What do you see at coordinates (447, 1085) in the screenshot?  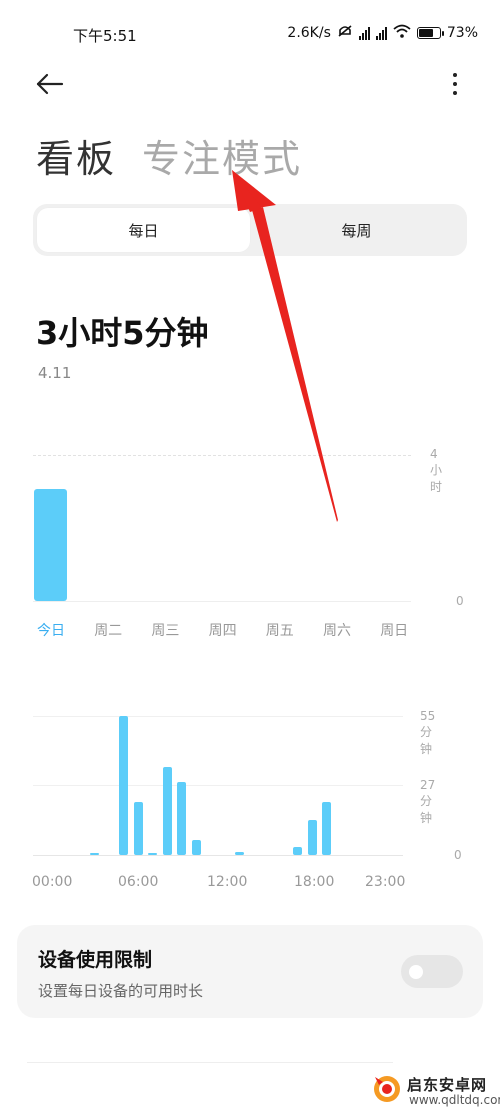 I see `watermark-text: 启东安卓网` at bounding box center [447, 1085].